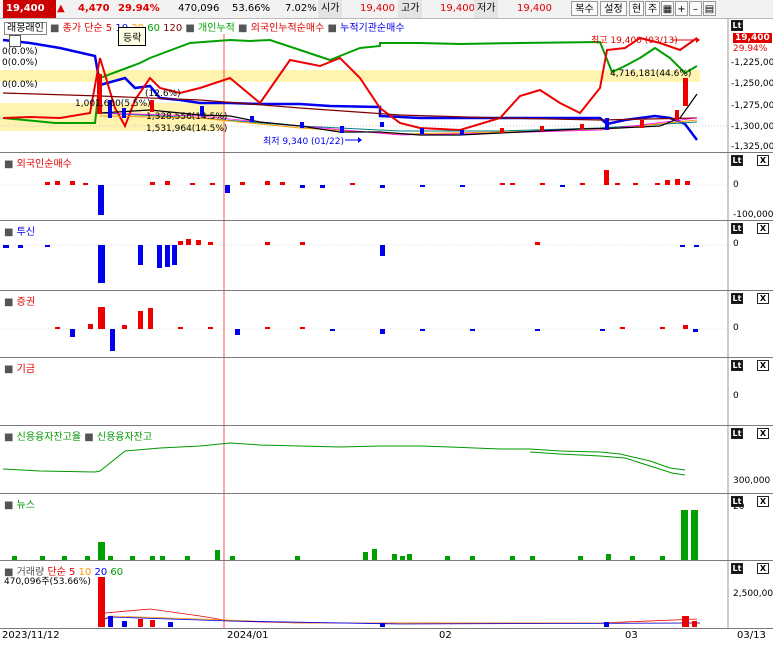  What do you see at coordinates (751, 635) in the screenshot?
I see `date-label: 03/13` at bounding box center [751, 635].